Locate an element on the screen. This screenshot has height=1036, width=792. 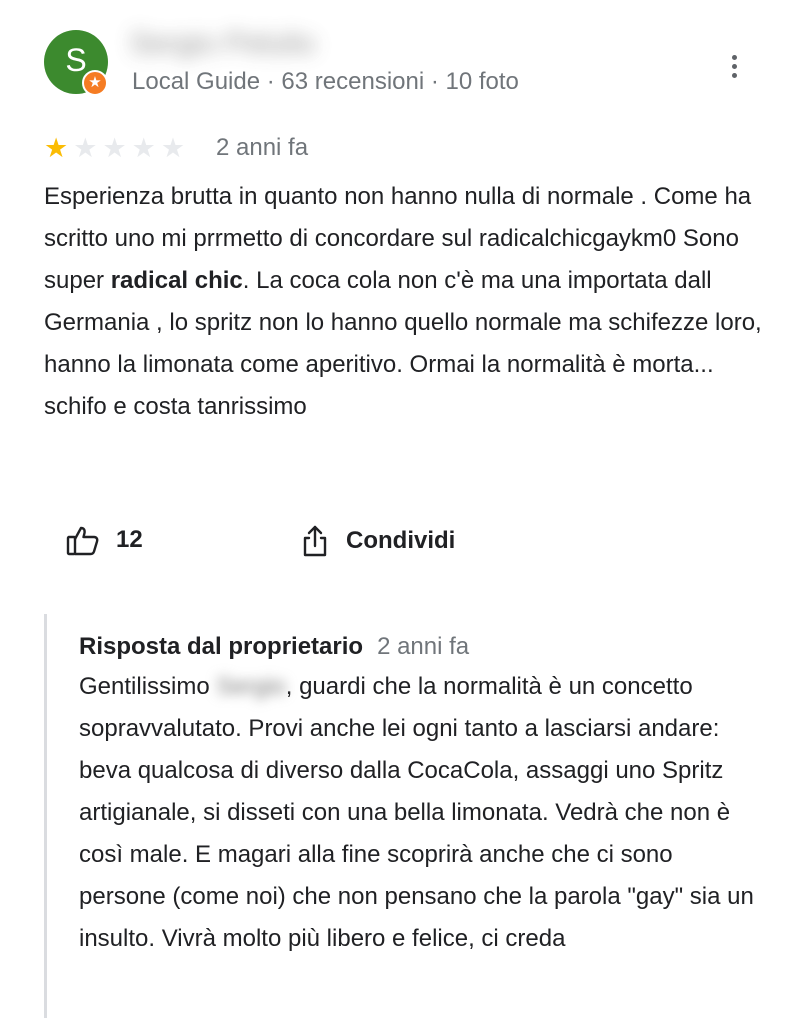
share-button: Condividi is located at coordinates (377, 541).